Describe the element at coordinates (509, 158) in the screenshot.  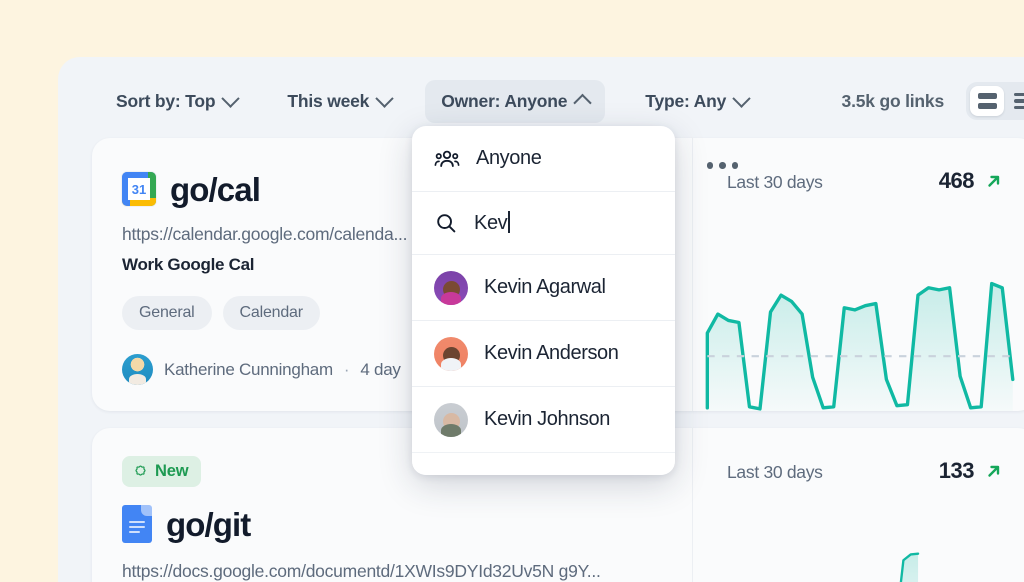
I see `dropdown-item-anyone-label: Anyone` at that location.